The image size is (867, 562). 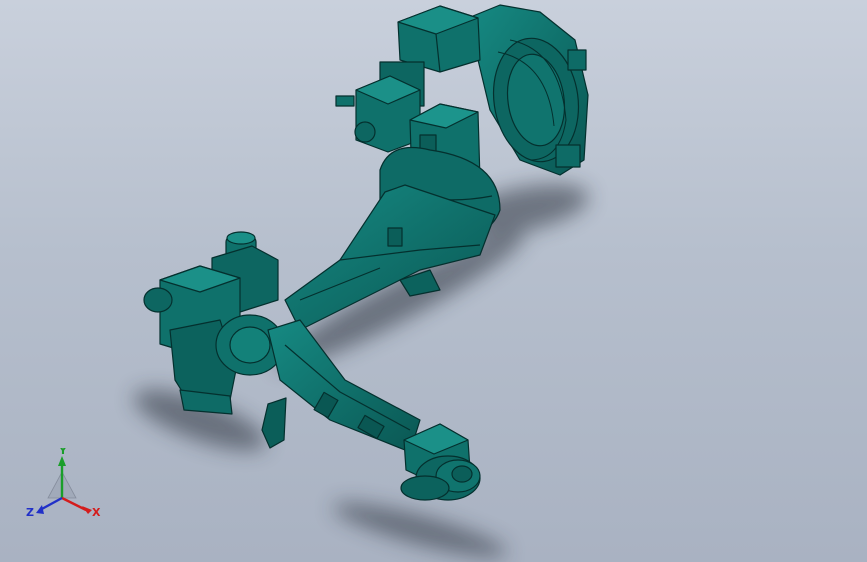 I want to click on y-axis-label: Y, so click(x=63, y=452).